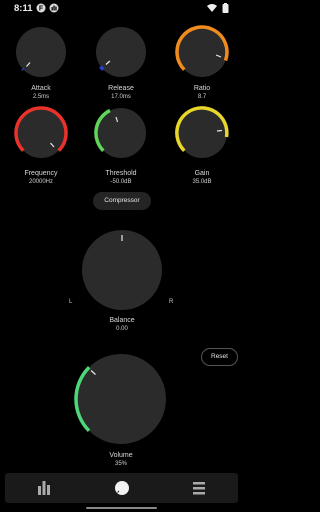 This screenshot has width=320, height=512. Describe the element at coordinates (41, 97) in the screenshot. I see `attack-value: 2.5ms` at that location.